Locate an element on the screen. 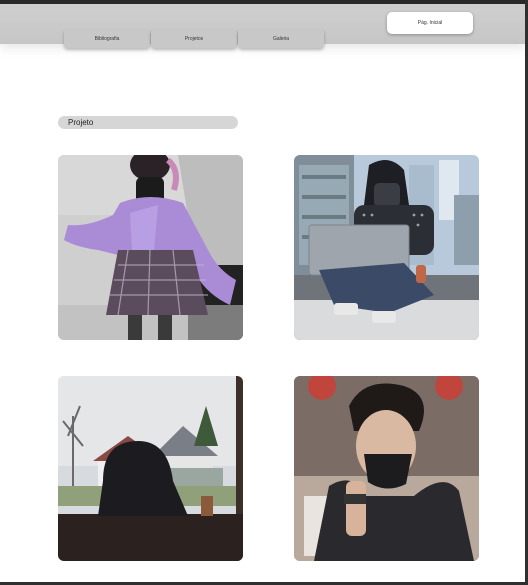  tab-galeria: Galeria is located at coordinates (281, 39).